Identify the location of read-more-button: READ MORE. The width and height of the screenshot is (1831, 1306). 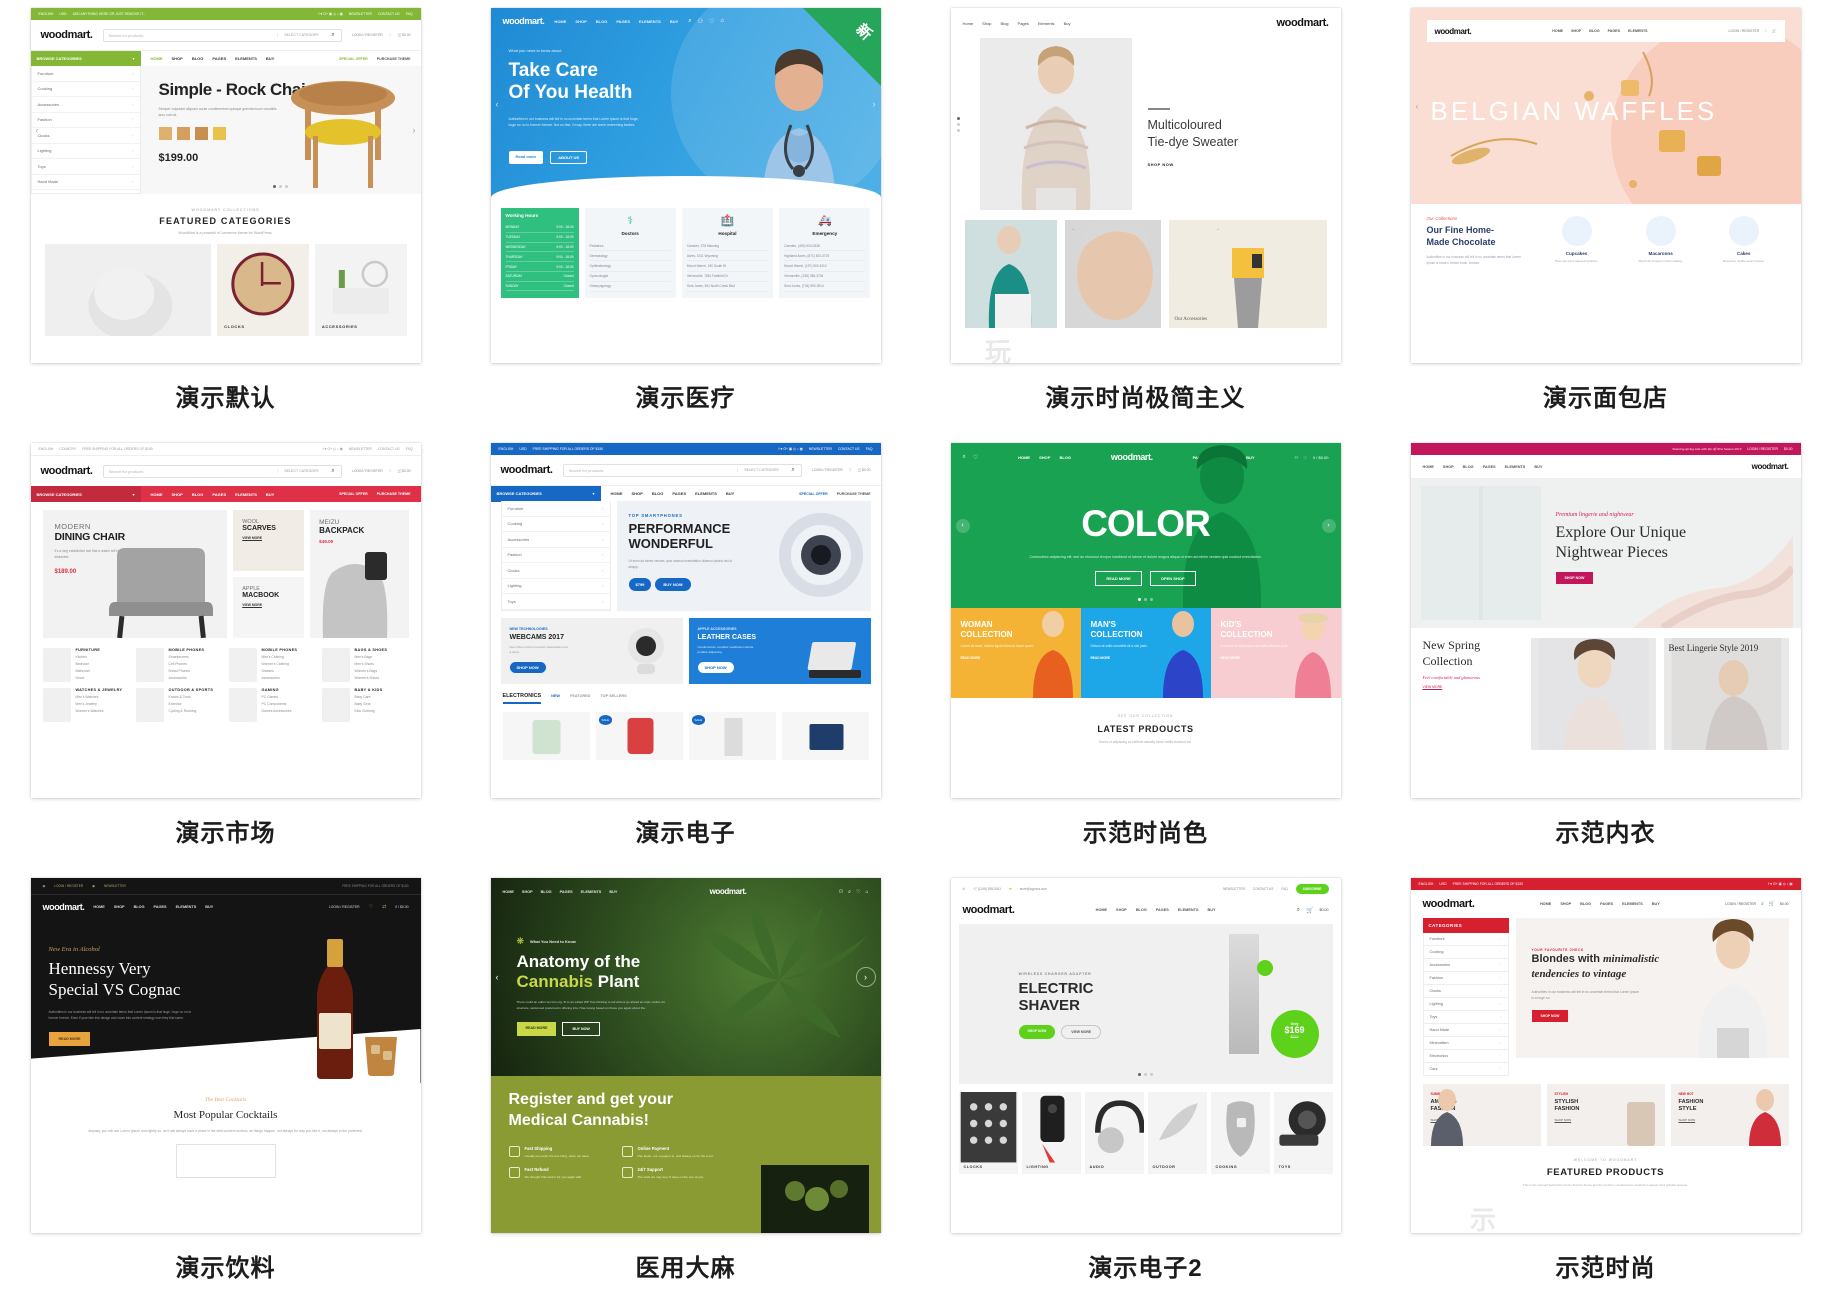
(1118, 578).